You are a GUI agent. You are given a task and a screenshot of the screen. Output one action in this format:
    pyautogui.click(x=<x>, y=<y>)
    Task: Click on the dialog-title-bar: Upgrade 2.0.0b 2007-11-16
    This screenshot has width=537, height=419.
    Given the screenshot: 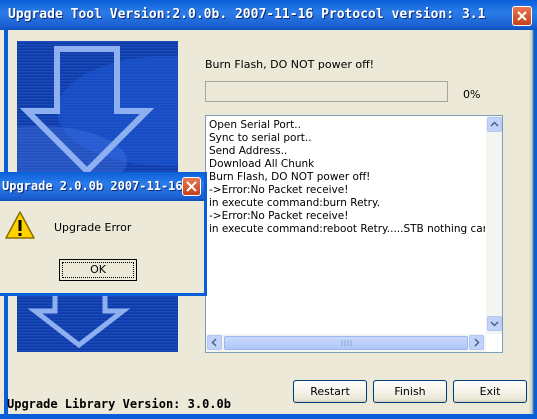 What is the action you would take?
    pyautogui.click(x=102, y=186)
    